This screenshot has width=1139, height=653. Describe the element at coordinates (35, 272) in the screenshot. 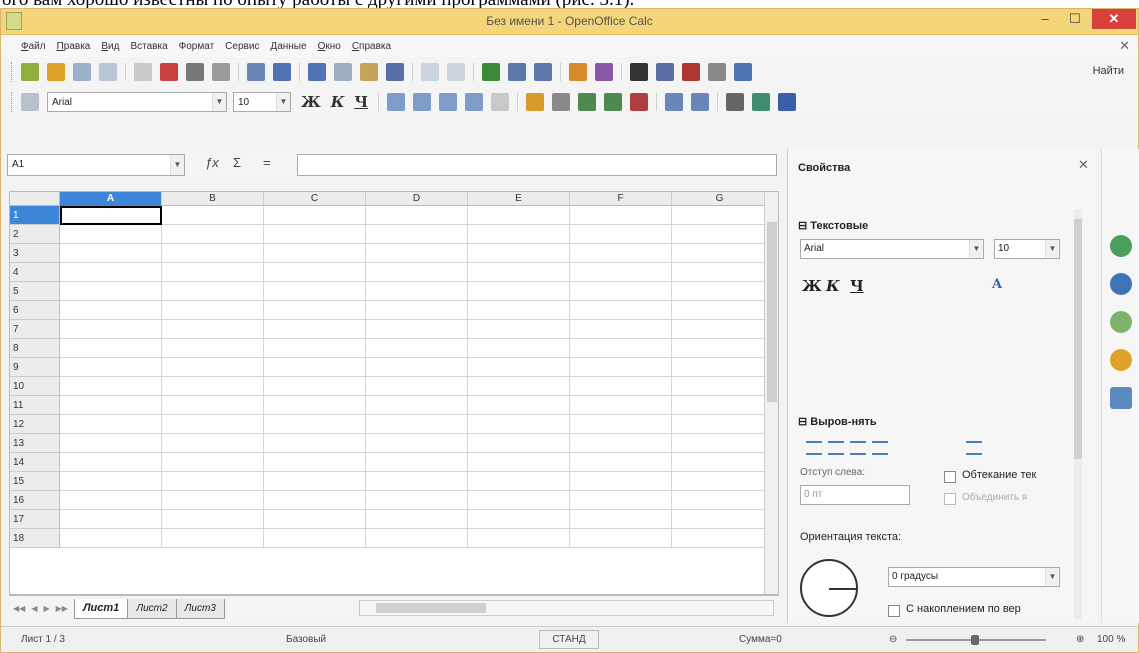

I see `row-header: 4` at that location.